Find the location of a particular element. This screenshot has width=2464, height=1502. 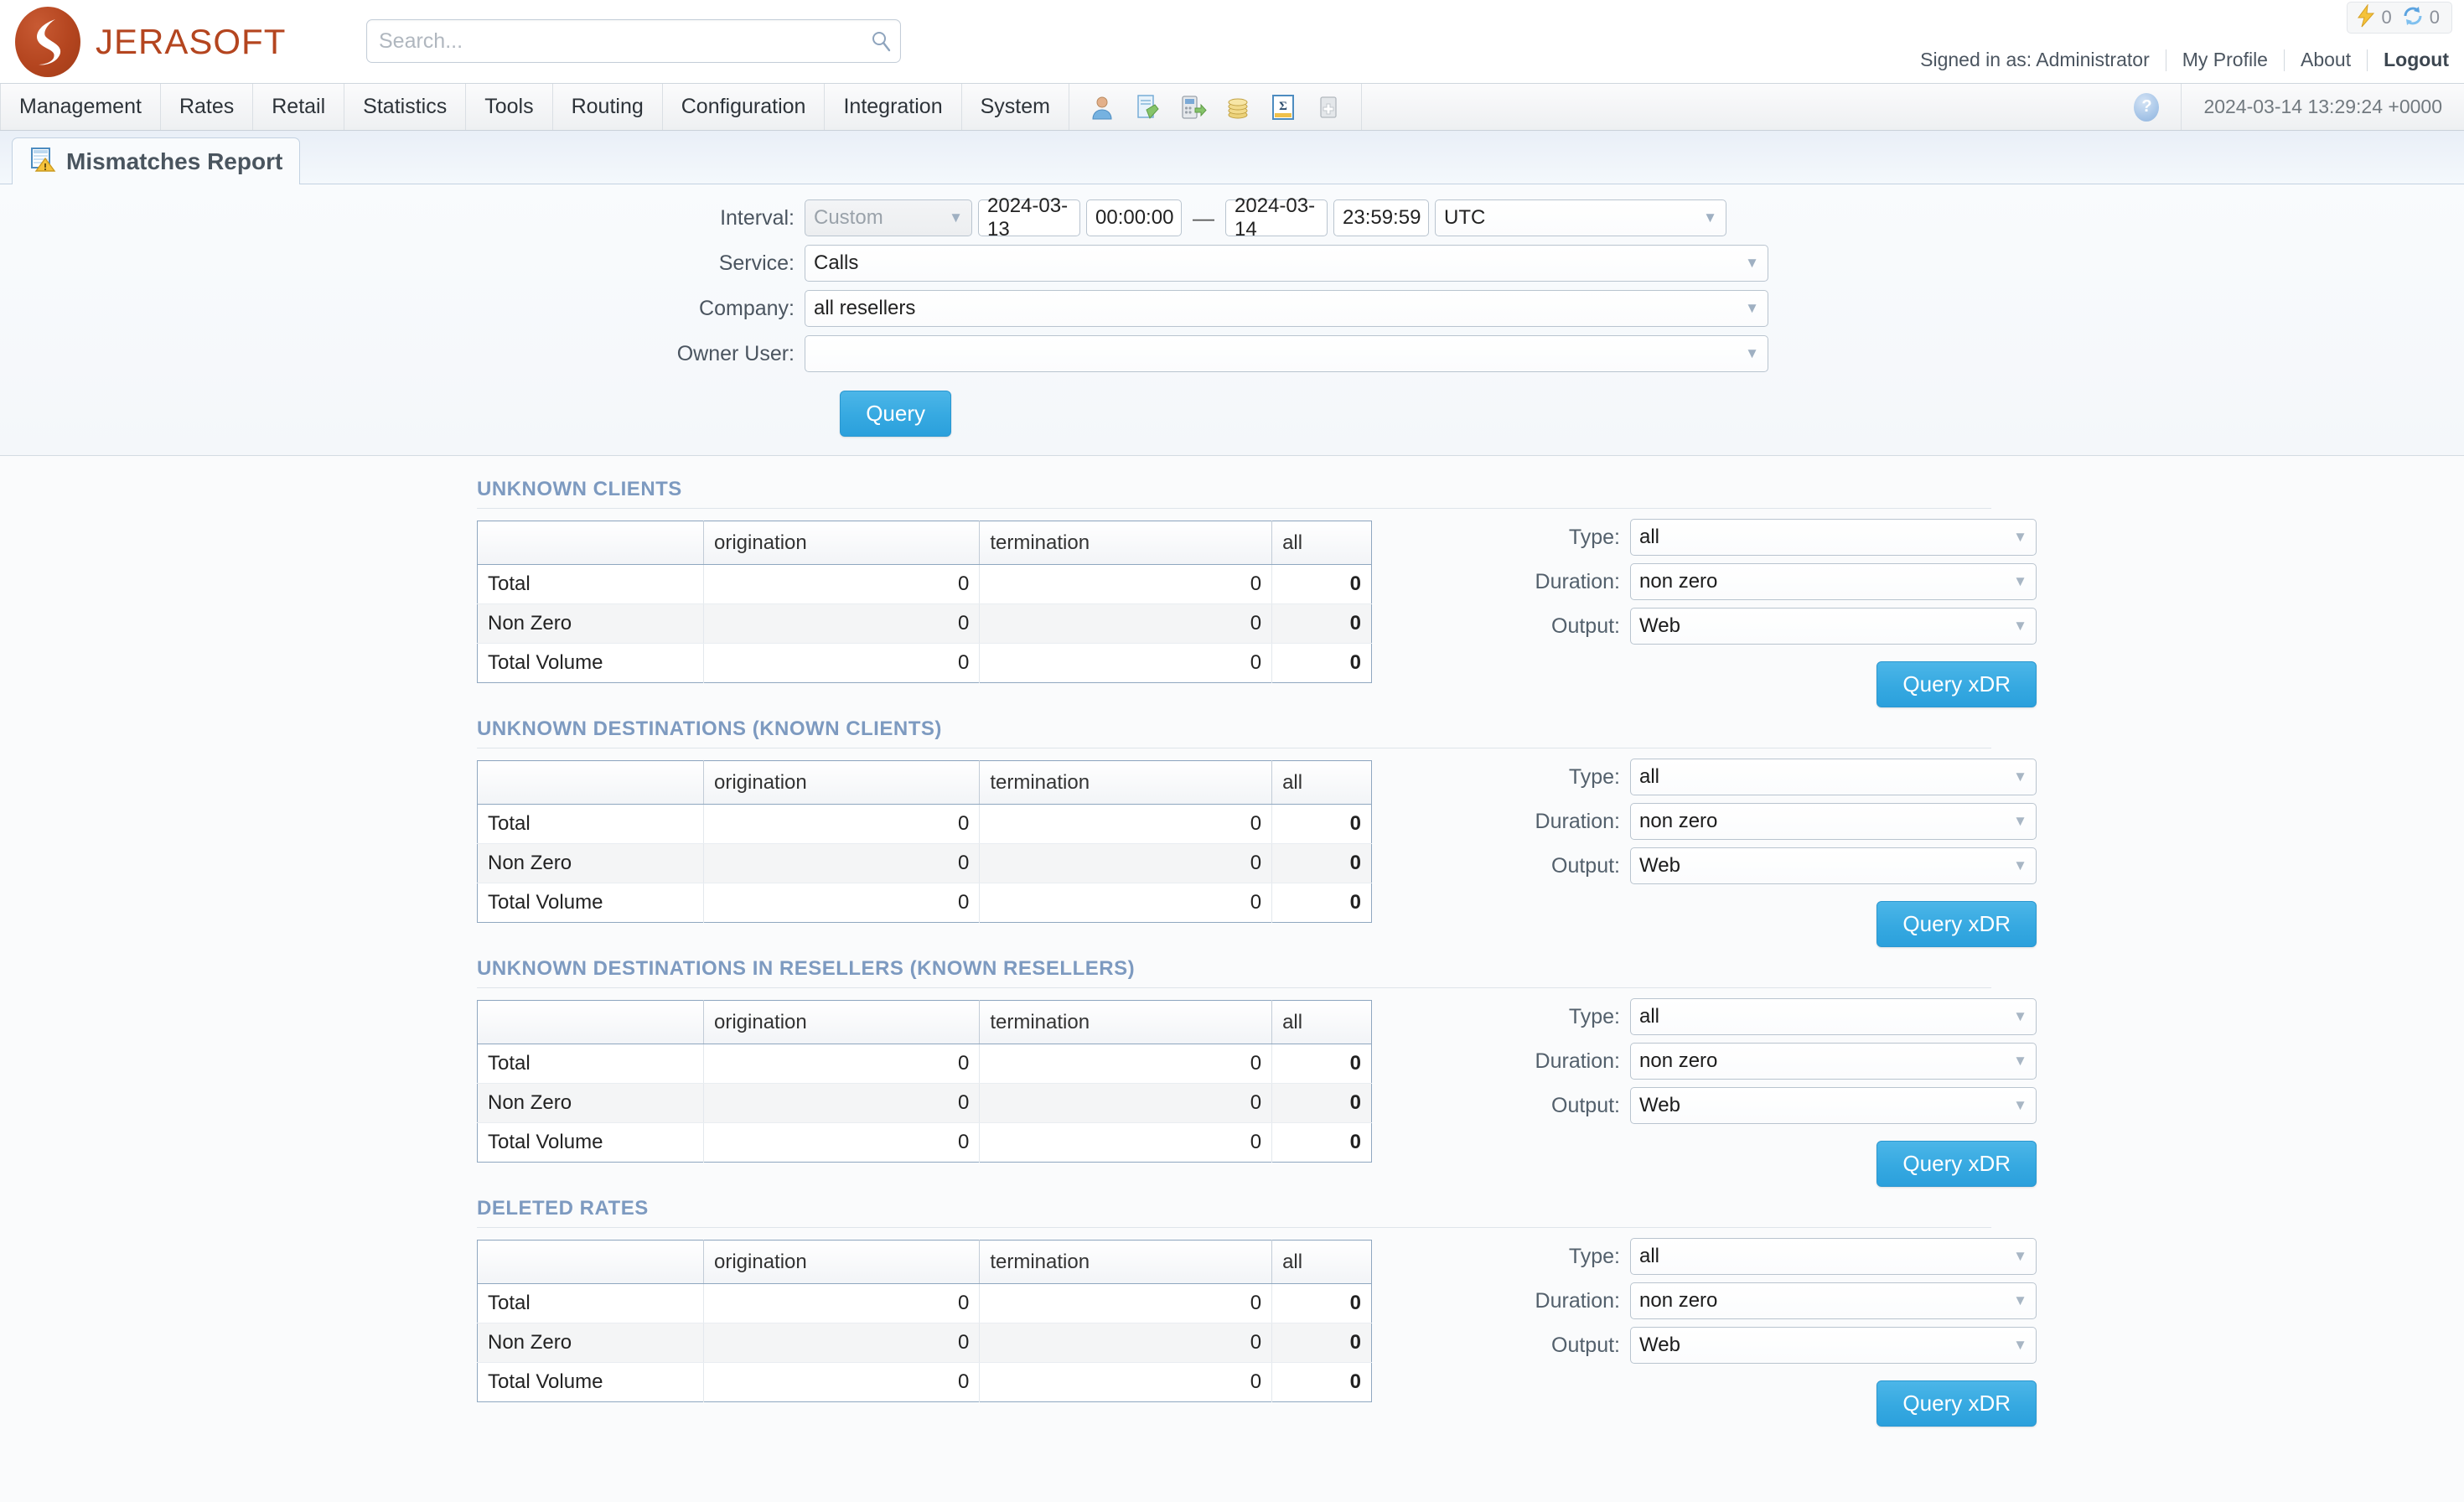

output-label: Output: is located at coordinates (1585, 1345).